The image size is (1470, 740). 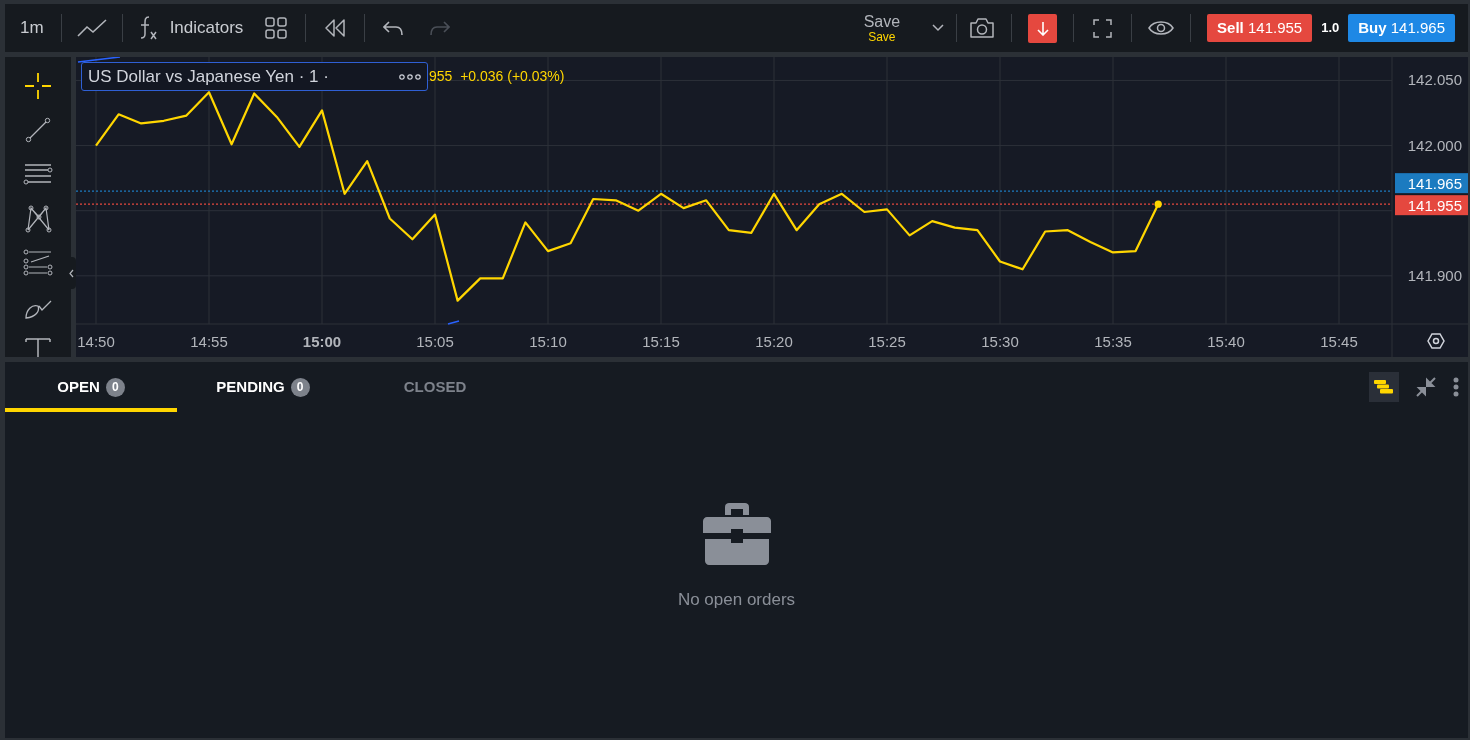 What do you see at coordinates (1456, 387) in the screenshot?
I see `more-vertical-icon` at bounding box center [1456, 387].